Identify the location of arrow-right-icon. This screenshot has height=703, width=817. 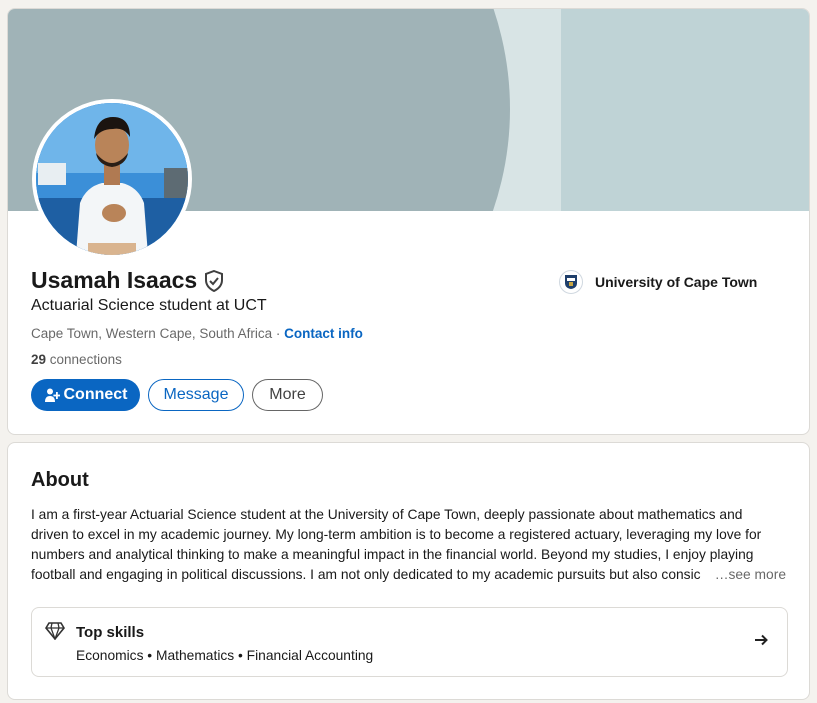
(761, 640).